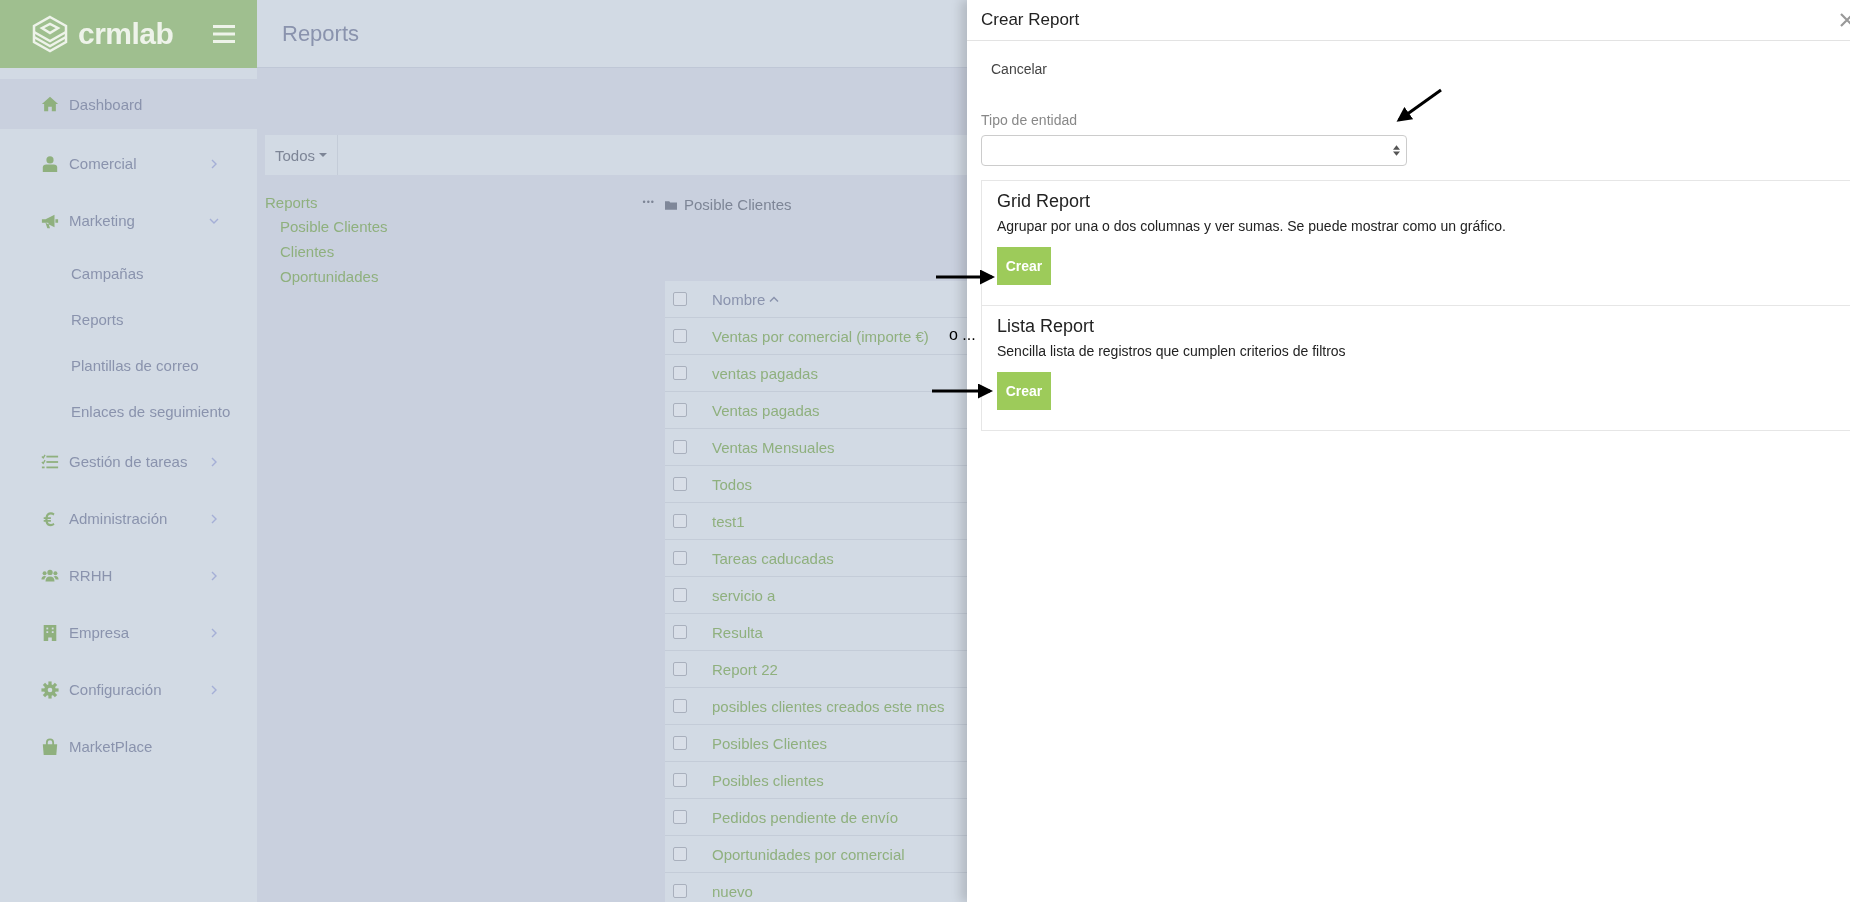  I want to click on report-link: Report 22, so click(745, 669).